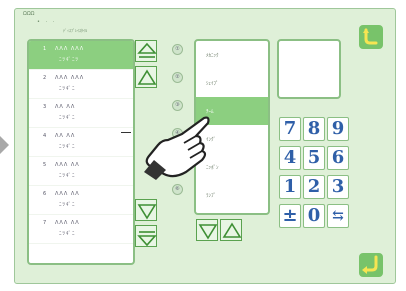 The image size is (406, 291). I want to click on option-scroll-up-button, so click(231, 230).